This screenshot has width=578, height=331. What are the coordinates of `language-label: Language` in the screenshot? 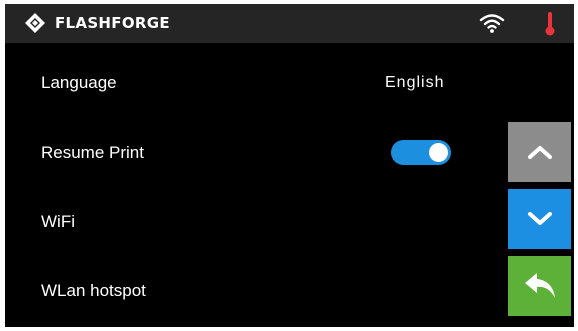 It's located at (79, 82).